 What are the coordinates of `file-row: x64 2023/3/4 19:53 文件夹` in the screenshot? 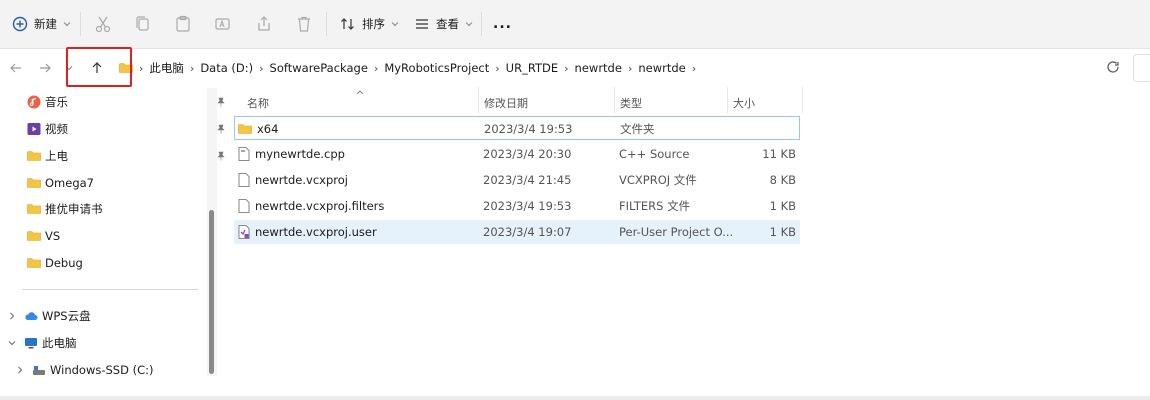 It's located at (517, 128).